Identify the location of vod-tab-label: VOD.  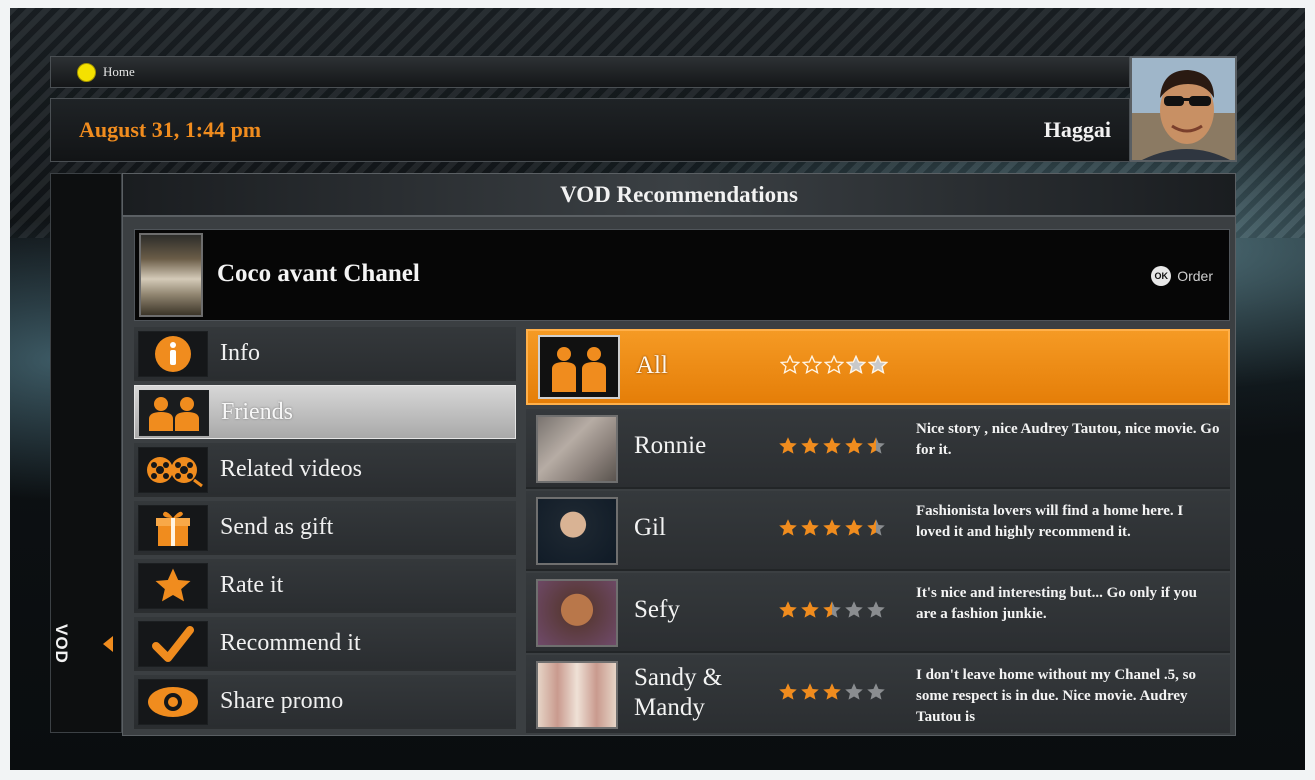
(61, 644).